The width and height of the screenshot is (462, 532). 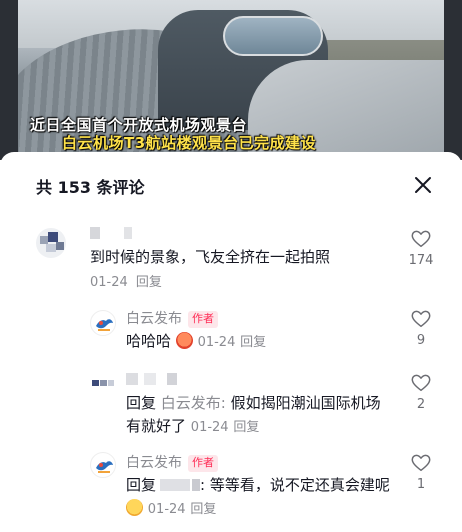 What do you see at coordinates (423, 185) in the screenshot?
I see `close-icon` at bounding box center [423, 185].